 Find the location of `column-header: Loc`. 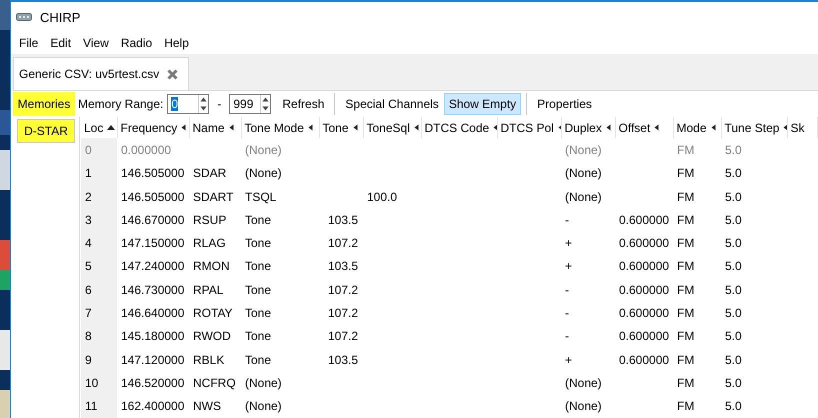

column-header: Loc is located at coordinates (100, 127).